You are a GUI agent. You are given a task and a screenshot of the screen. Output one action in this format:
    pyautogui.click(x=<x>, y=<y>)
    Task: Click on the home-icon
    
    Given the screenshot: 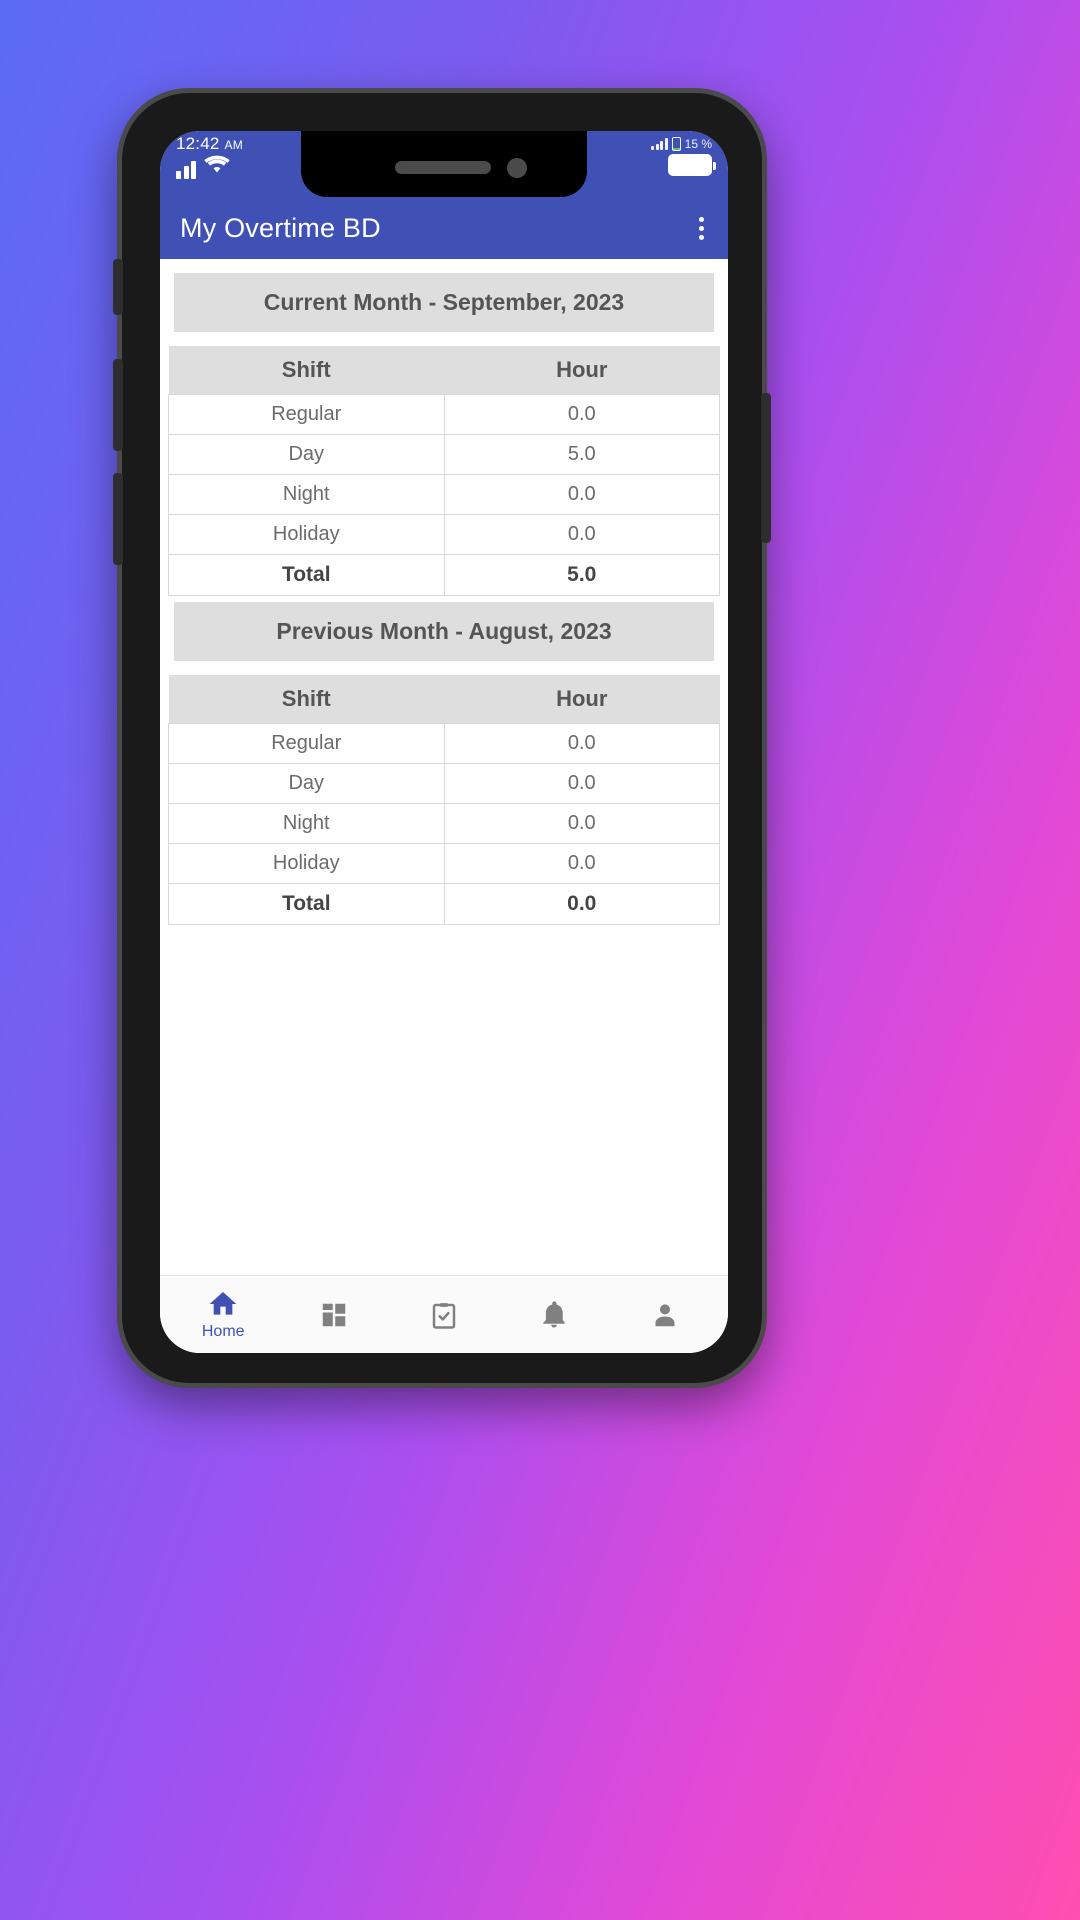 What is the action you would take?
    pyautogui.click(x=223, y=1304)
    